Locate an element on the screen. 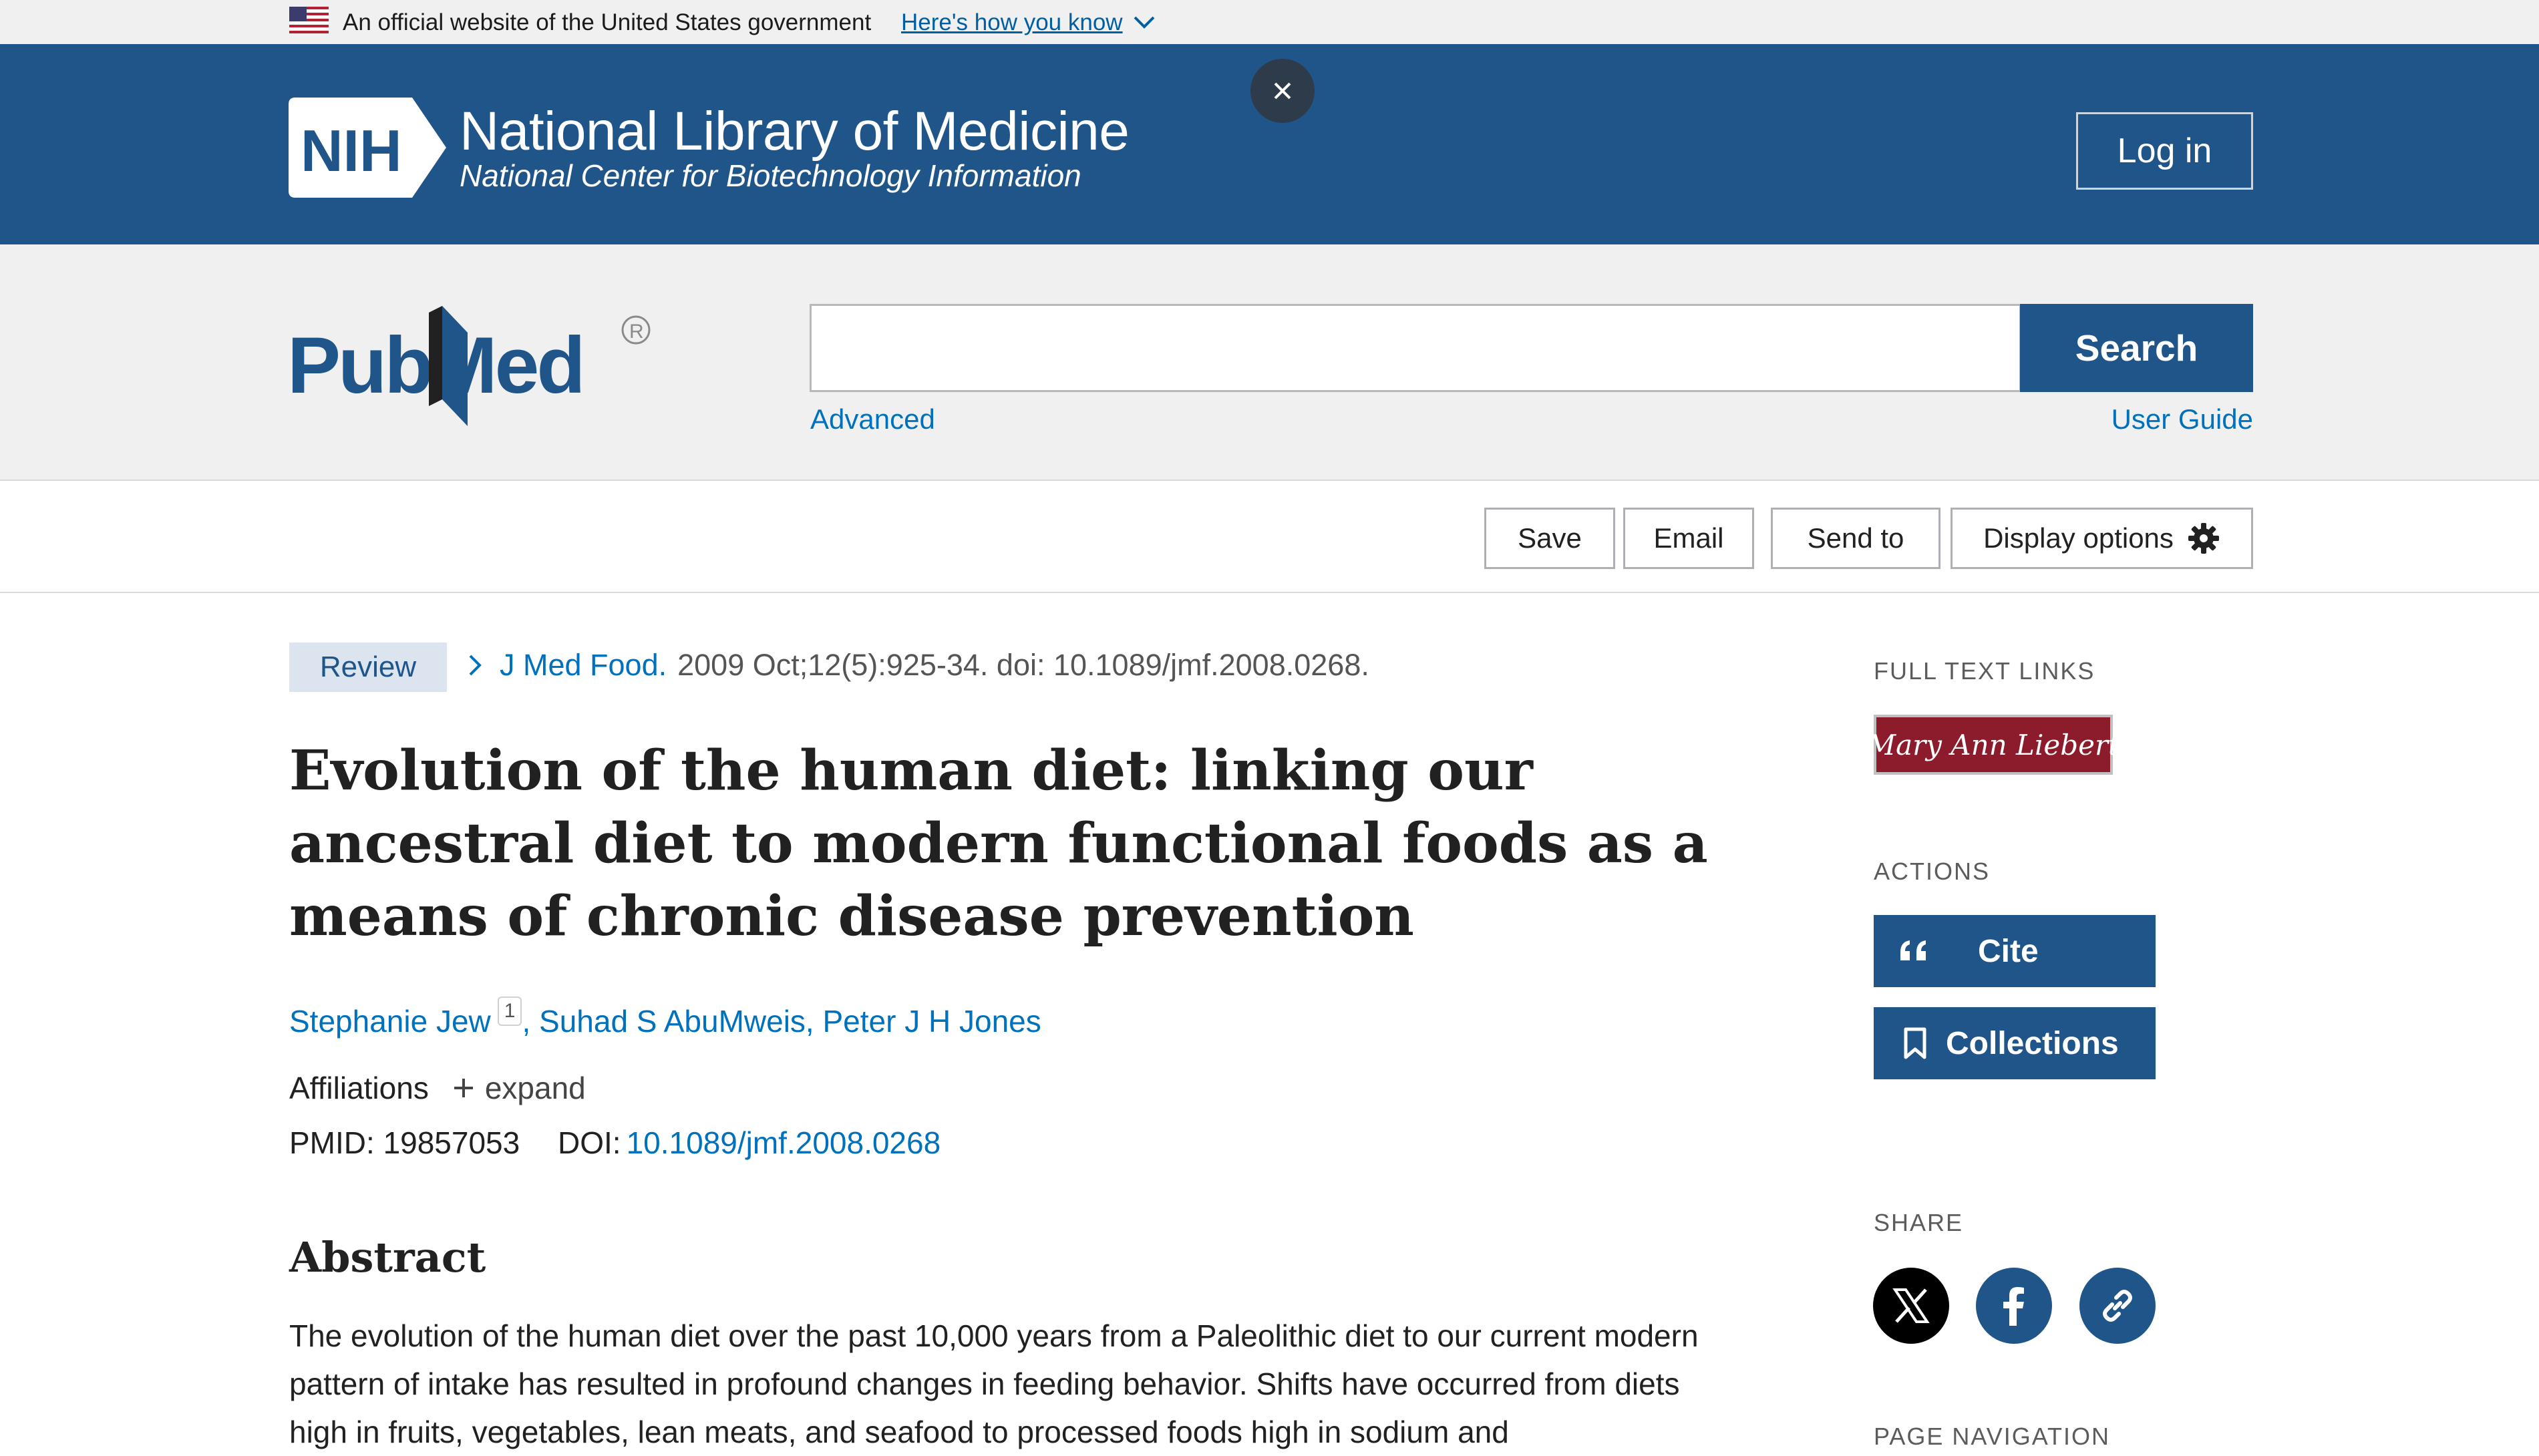  cite-button: Cite is located at coordinates (2015, 951).